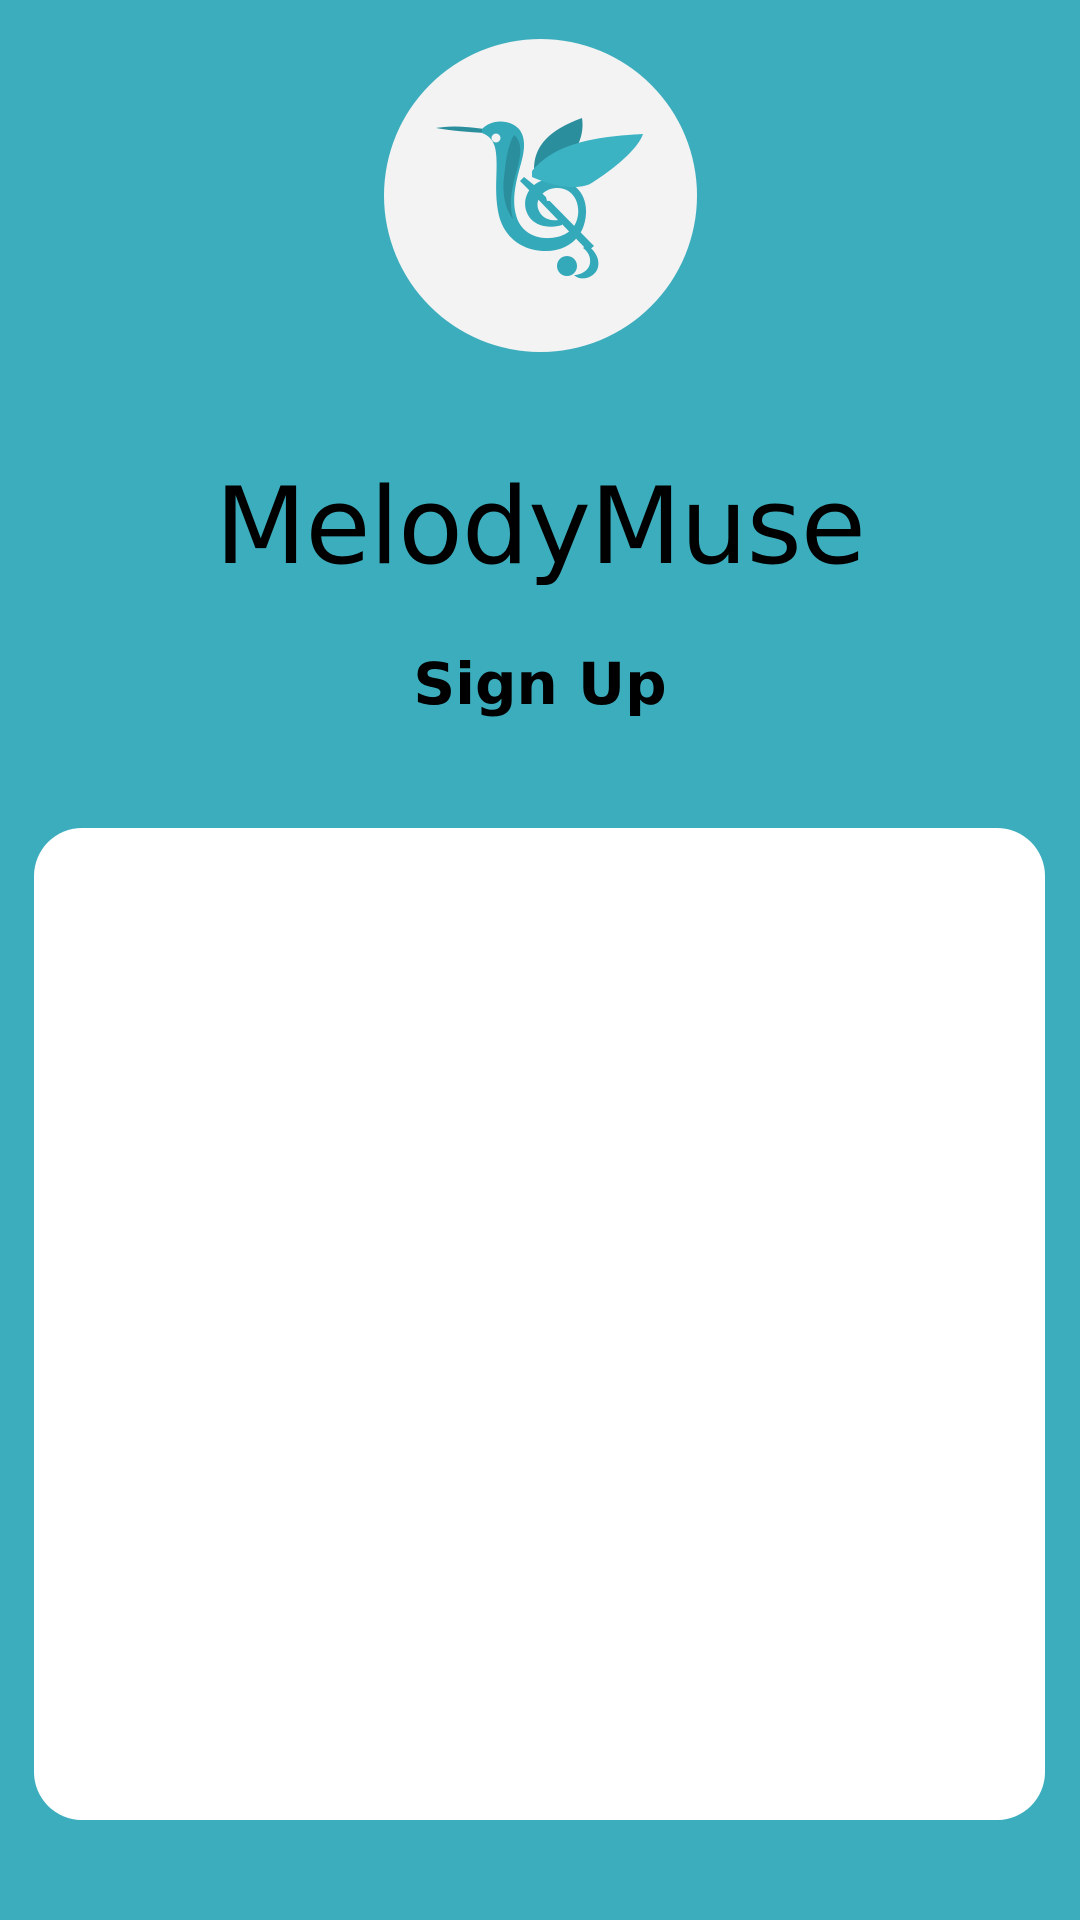 The height and width of the screenshot is (1920, 1080). I want to click on hummingbird-treble-clef-icon, so click(539, 198).